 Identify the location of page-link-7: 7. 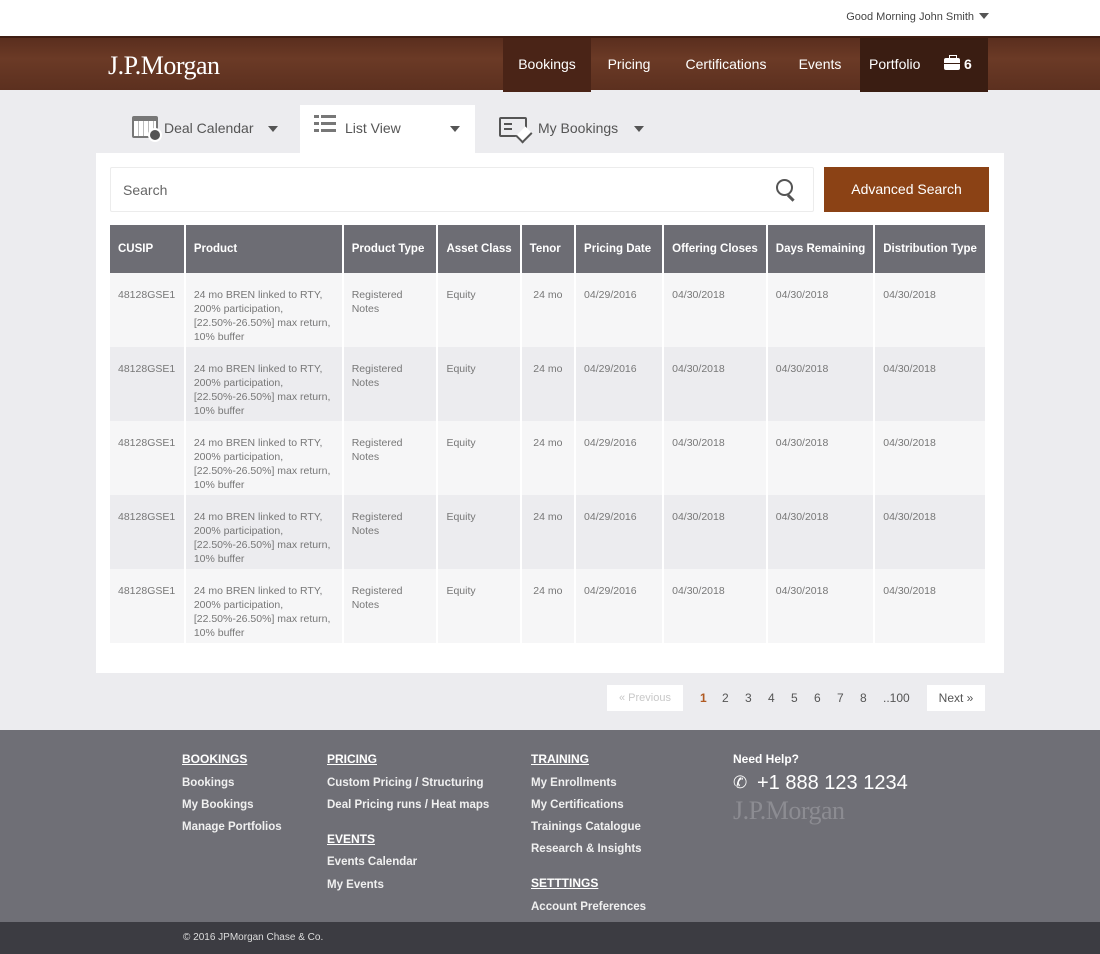
(840, 698).